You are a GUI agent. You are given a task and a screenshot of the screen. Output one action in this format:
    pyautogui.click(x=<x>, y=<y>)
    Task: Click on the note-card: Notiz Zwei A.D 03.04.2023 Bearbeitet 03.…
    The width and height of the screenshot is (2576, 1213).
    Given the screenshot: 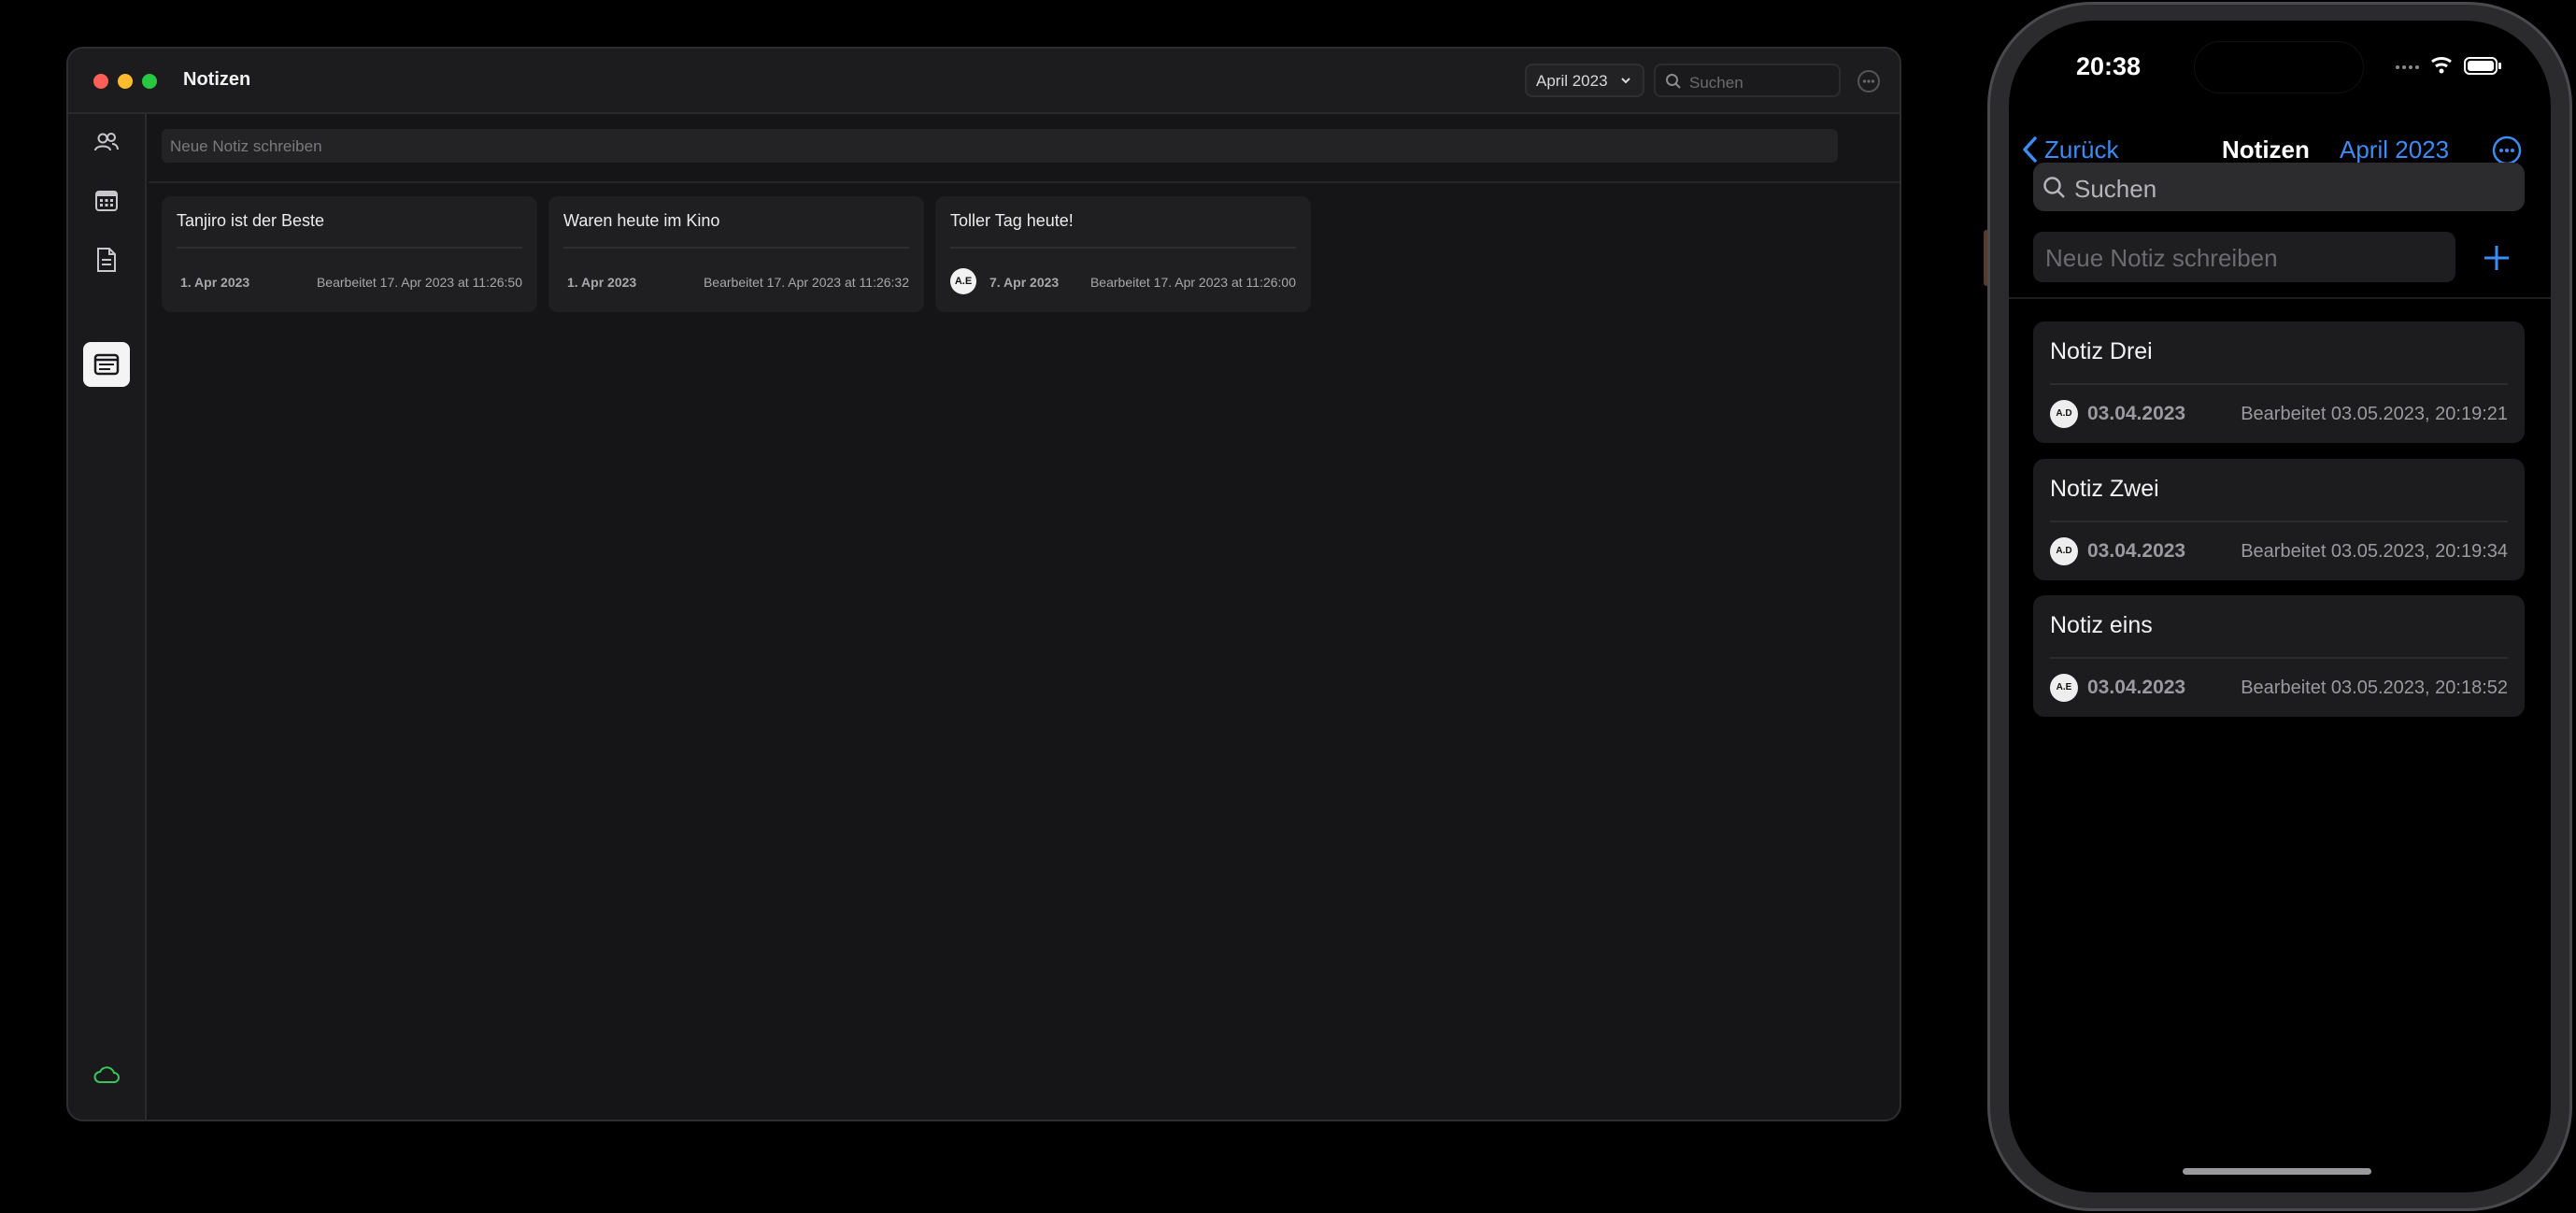 What is the action you would take?
    pyautogui.click(x=2279, y=519)
    